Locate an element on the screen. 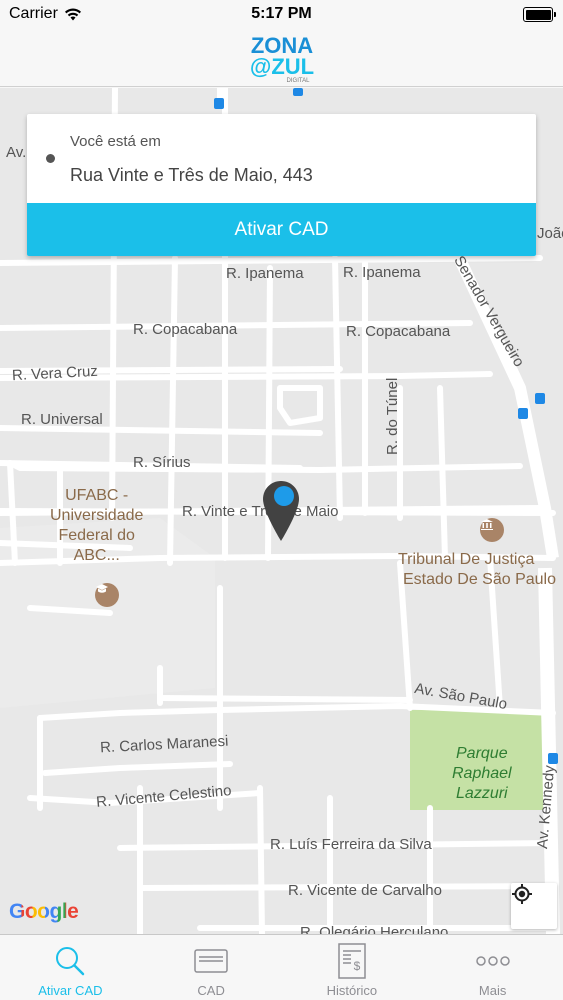 This screenshot has width=563, height=1000. logo-line2: @ZUL is located at coordinates (282, 66).